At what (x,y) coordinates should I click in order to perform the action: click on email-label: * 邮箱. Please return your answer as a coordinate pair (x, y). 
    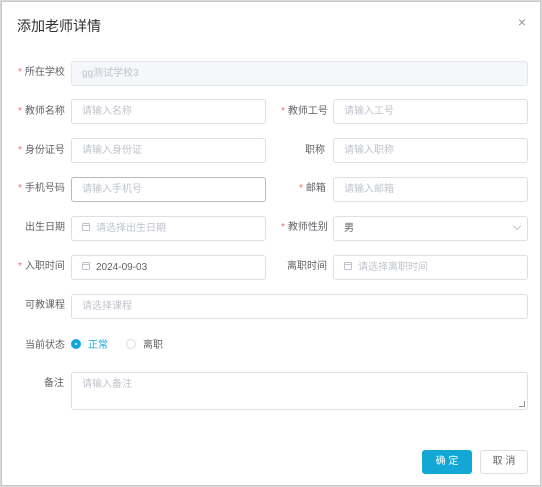
    Looking at the image, I should click on (312, 188).